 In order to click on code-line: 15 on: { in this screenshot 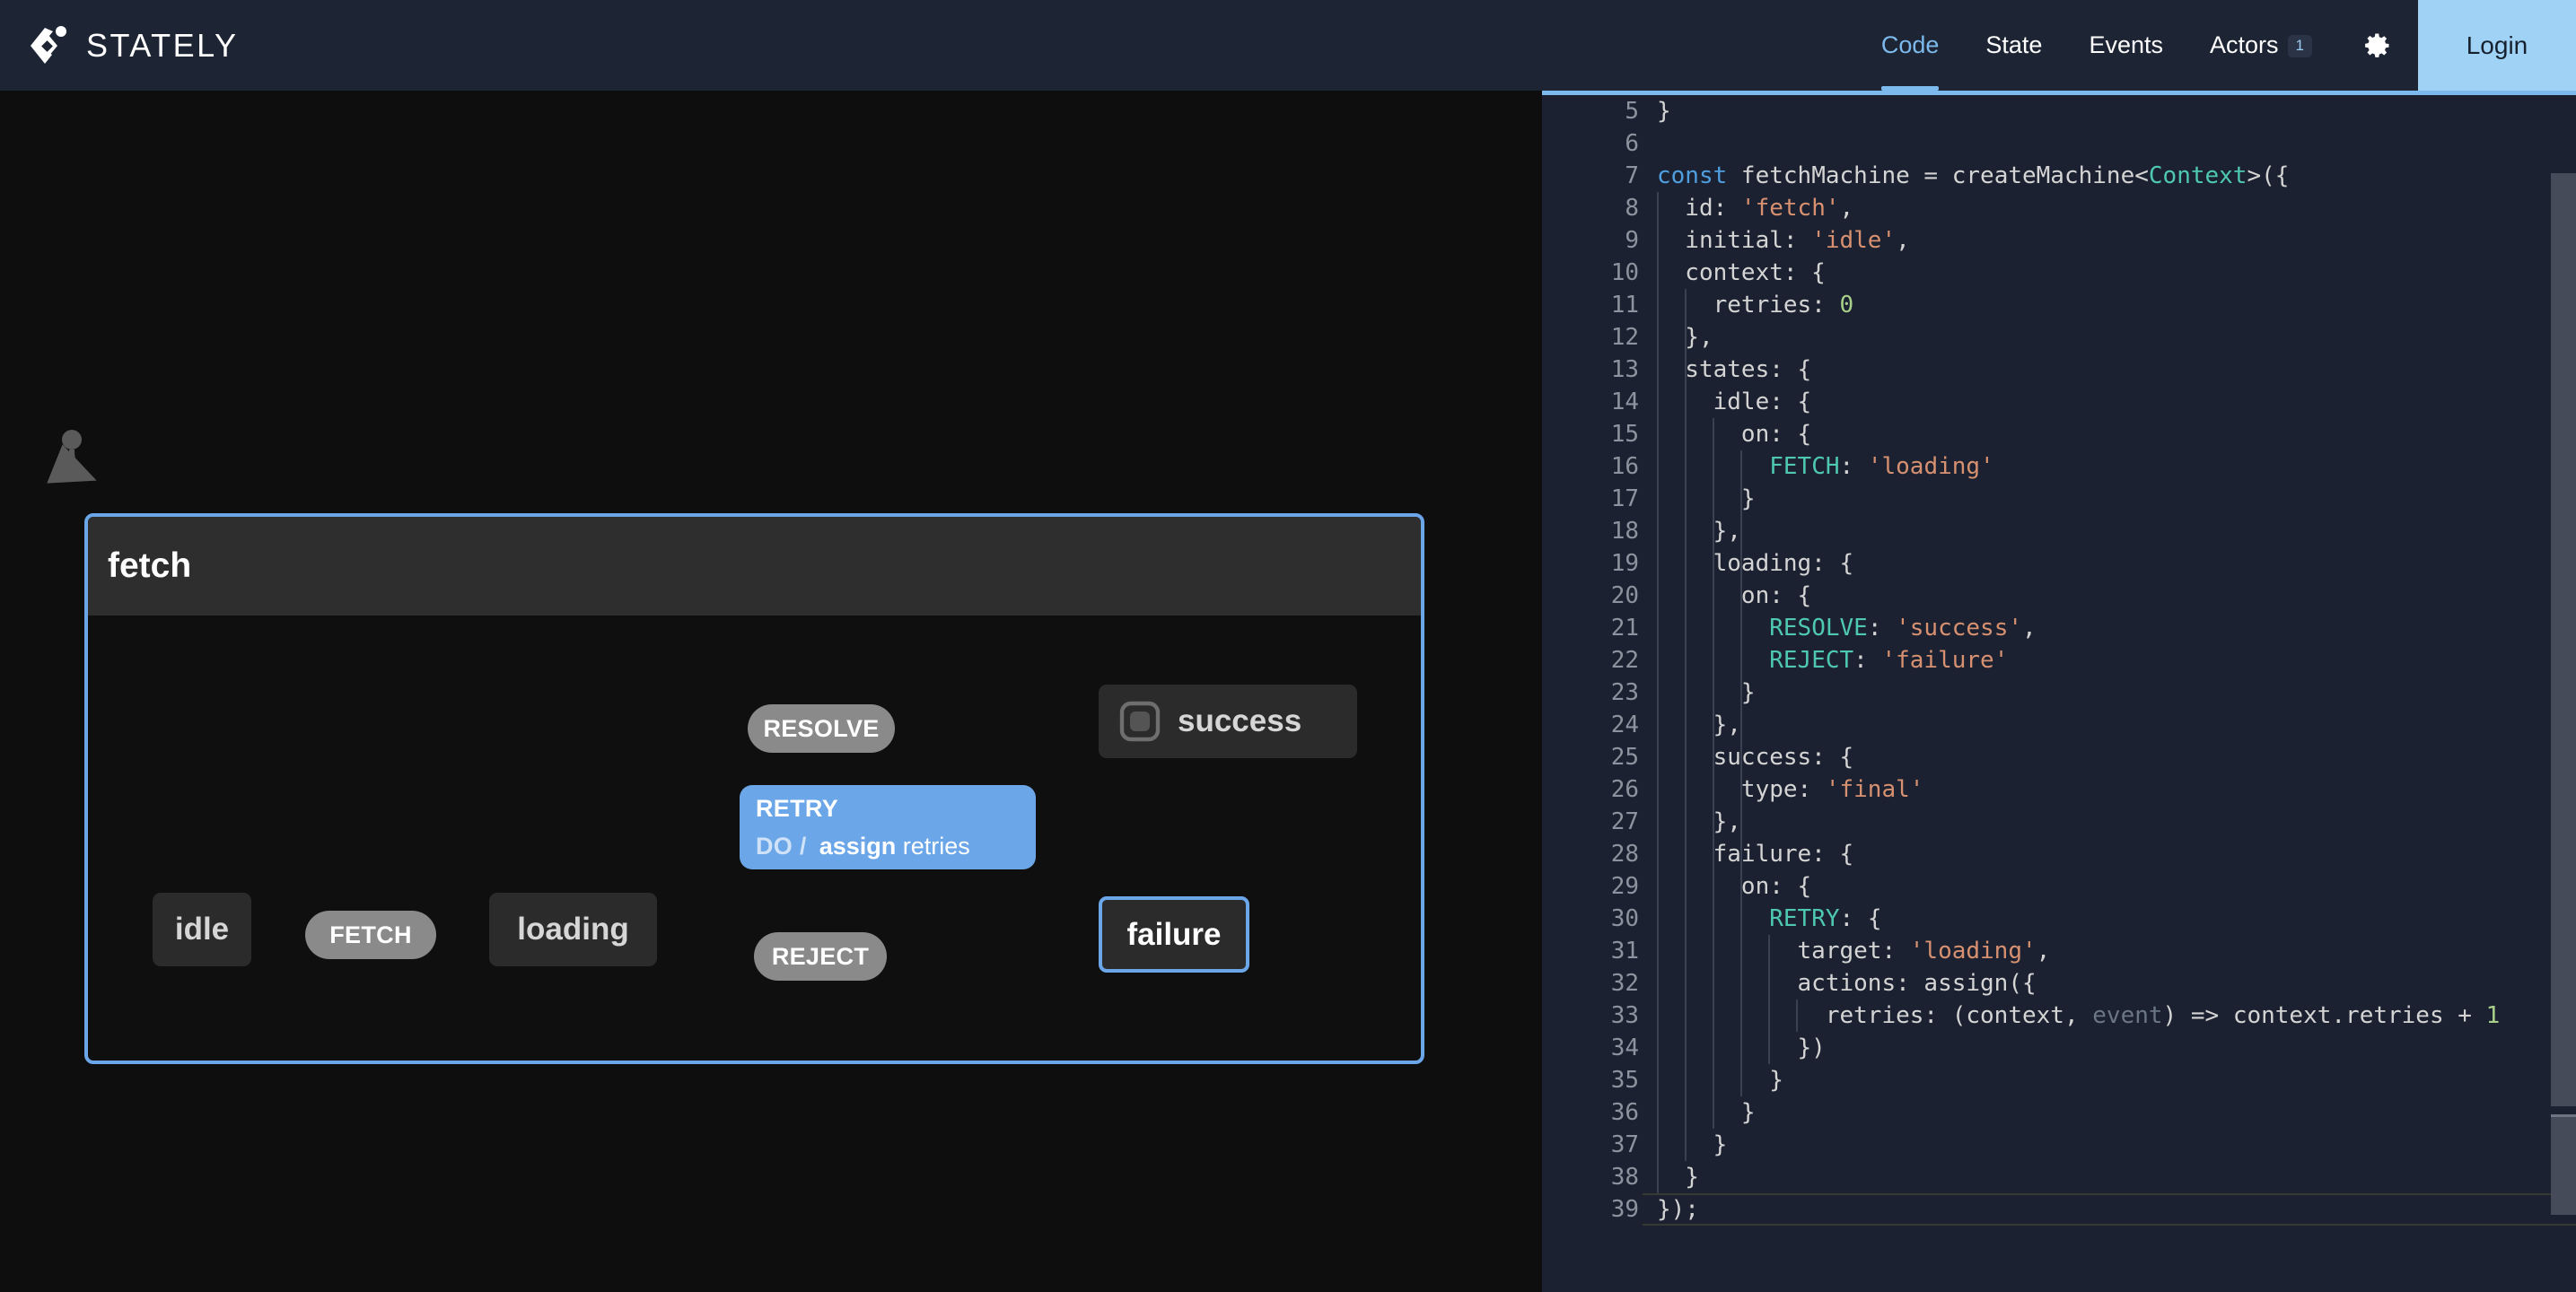, I will do `click(2059, 434)`.